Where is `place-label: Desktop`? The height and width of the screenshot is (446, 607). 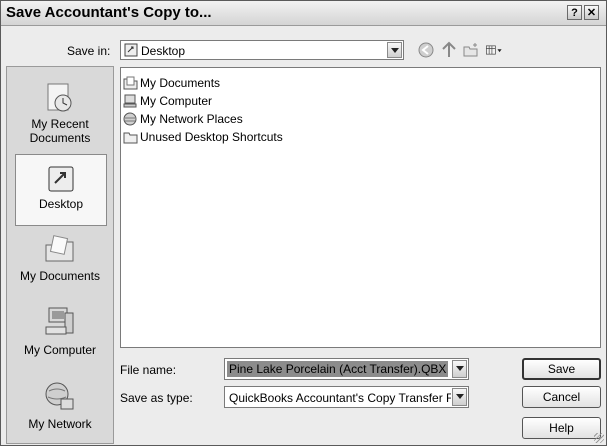
place-label: Desktop is located at coordinates (61, 204).